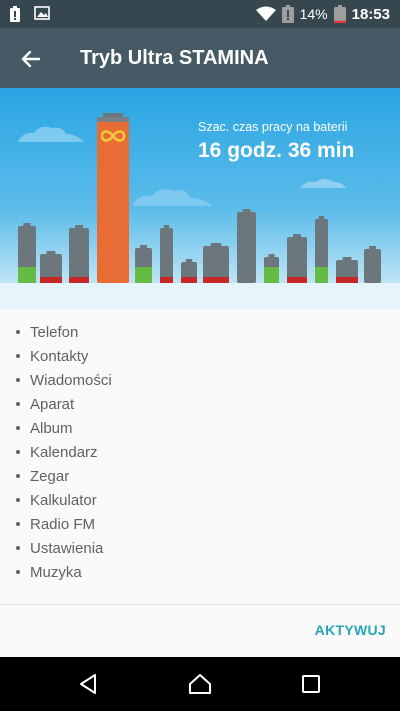 The image size is (400, 711). Describe the element at coordinates (370, 14) in the screenshot. I see `status-time: 18:53` at that location.